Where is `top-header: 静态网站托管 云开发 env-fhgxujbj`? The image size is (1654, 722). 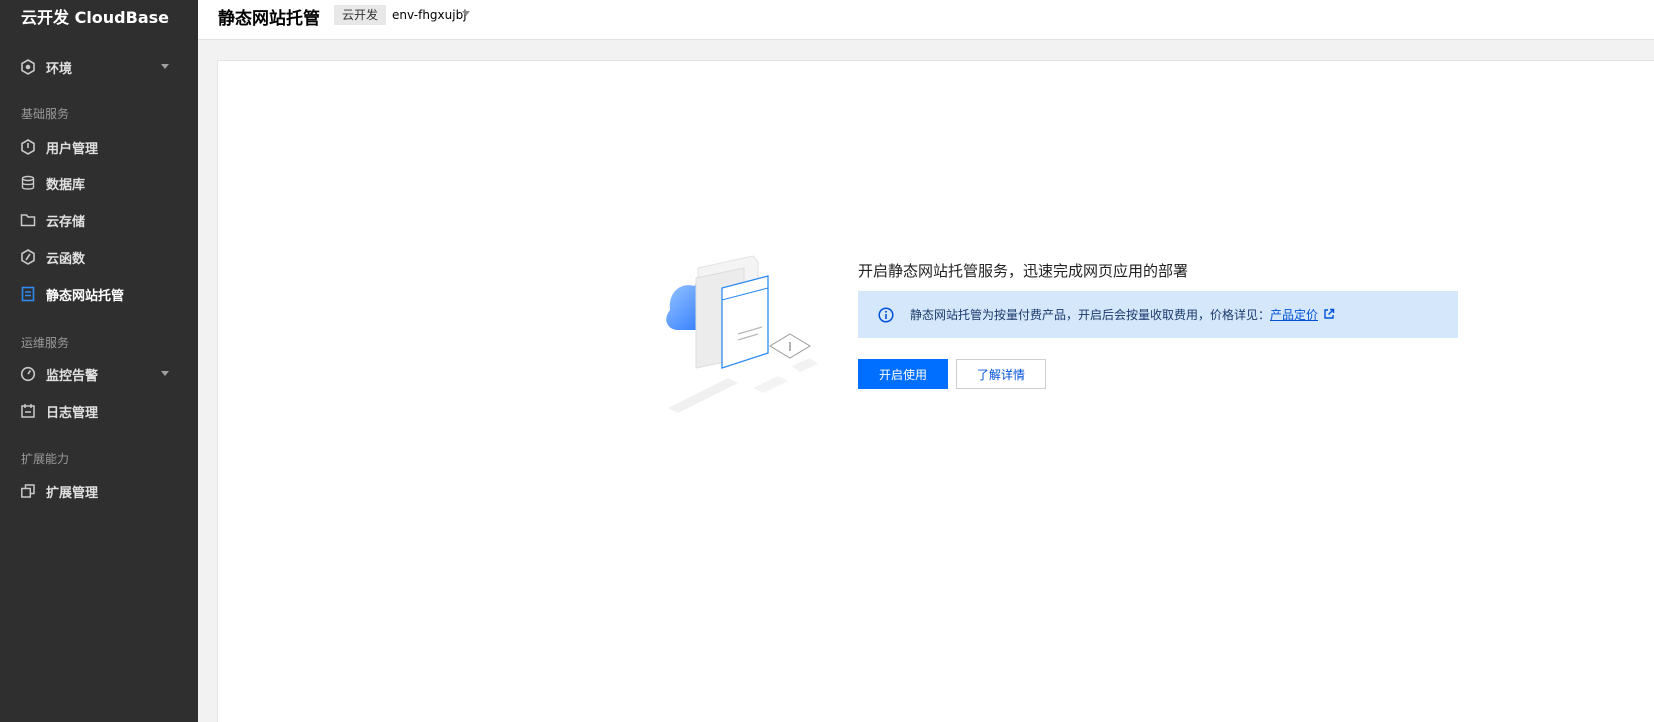
top-header: 静态网站托管 云开发 env-fhgxujbj is located at coordinates (926, 20).